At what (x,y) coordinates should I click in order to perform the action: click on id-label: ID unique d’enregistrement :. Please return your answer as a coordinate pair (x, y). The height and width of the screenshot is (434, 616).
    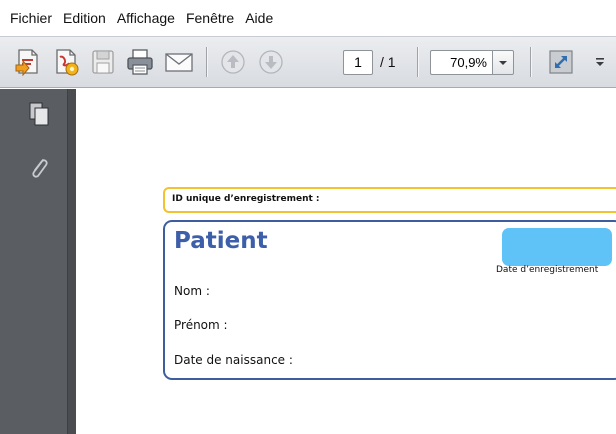
    Looking at the image, I should click on (246, 199).